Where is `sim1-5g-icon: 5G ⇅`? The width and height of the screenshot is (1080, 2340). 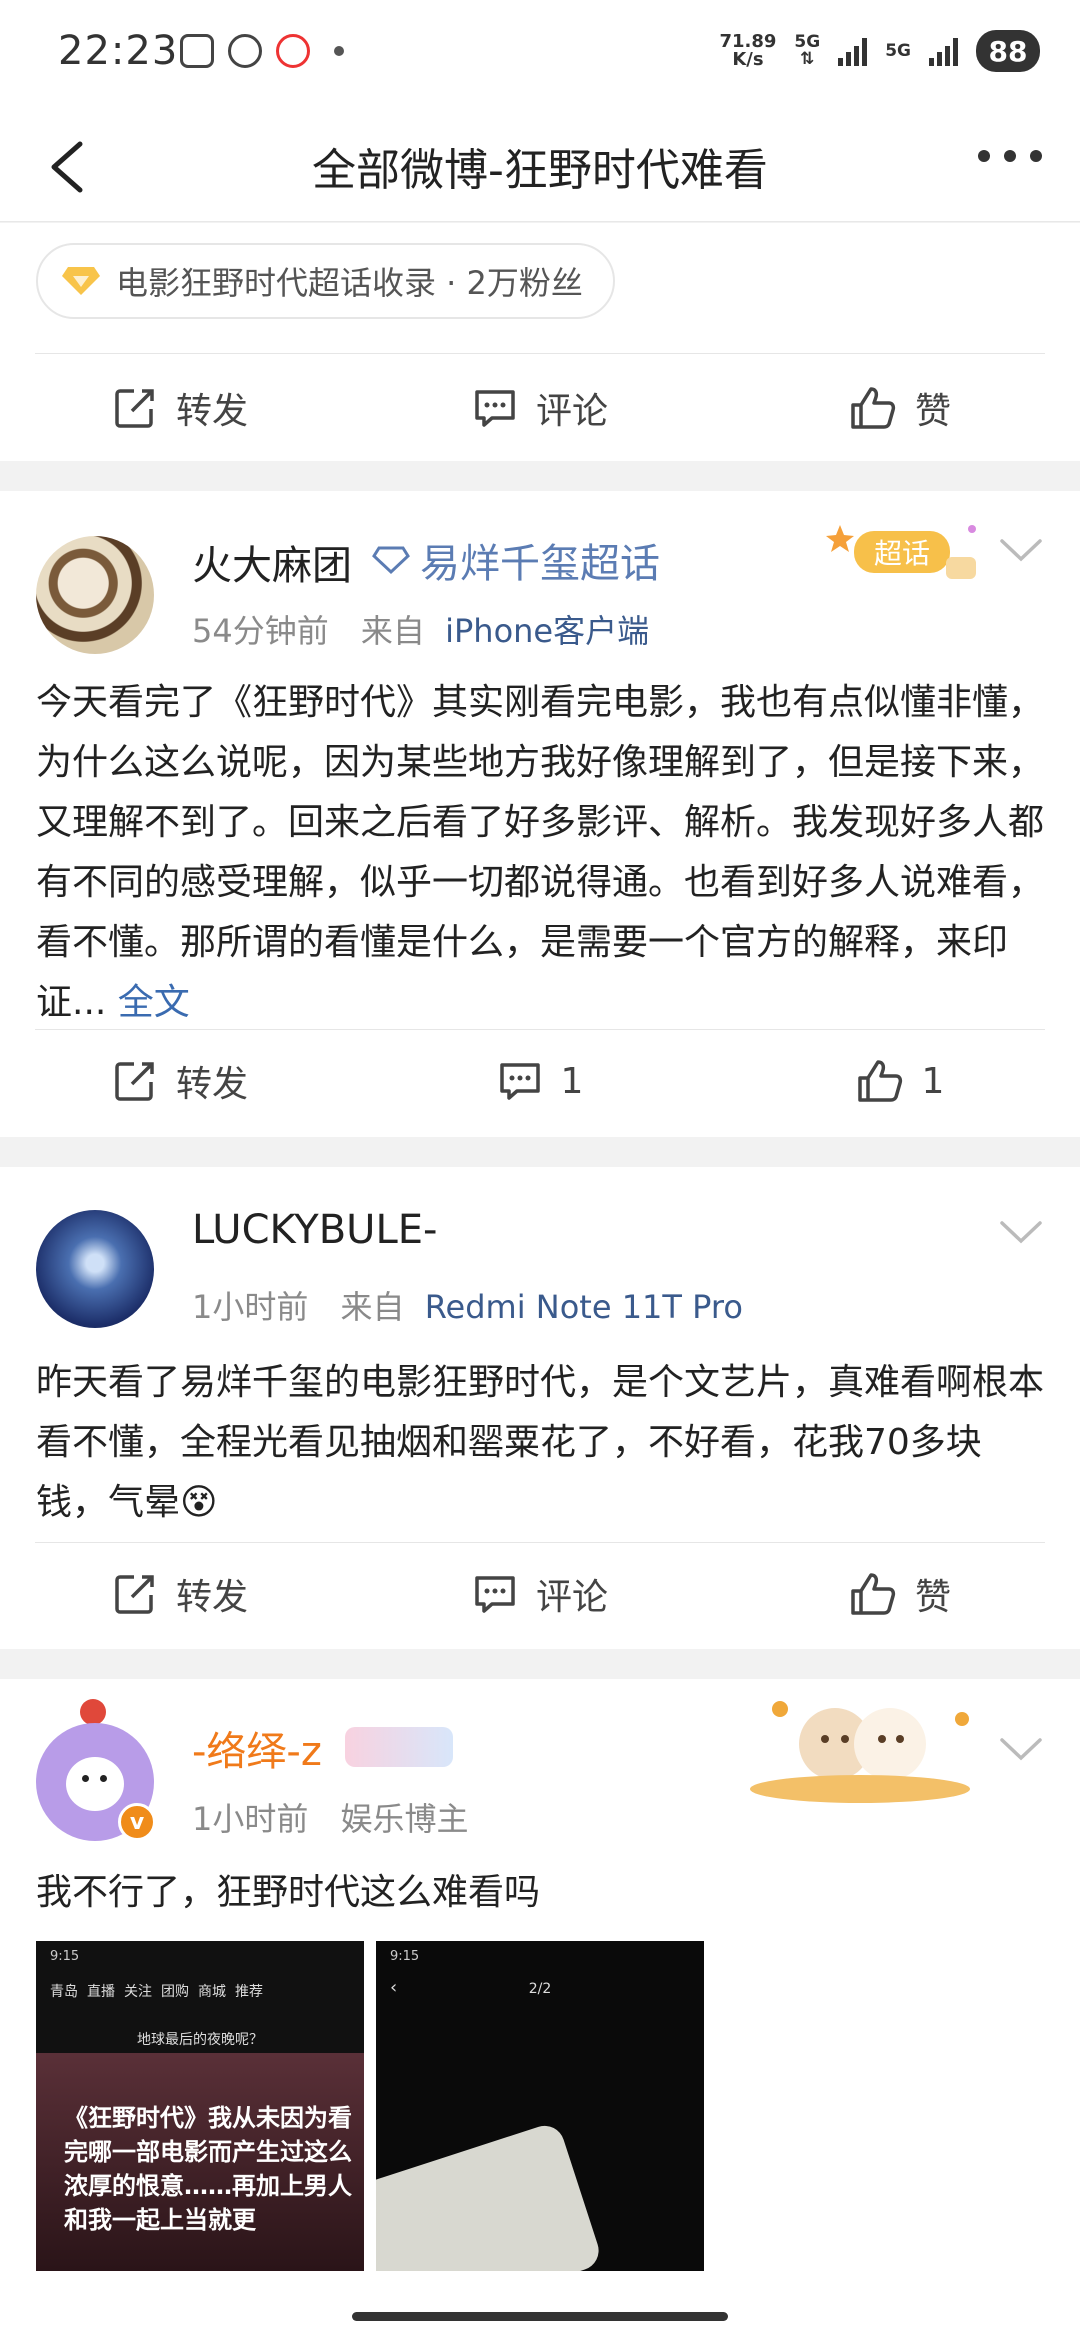
sim1-5g-icon: 5G ⇅ is located at coordinates (807, 50).